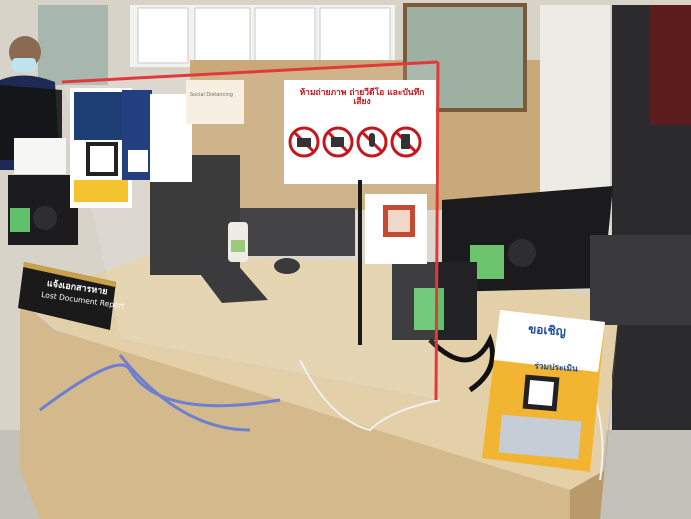 This screenshot has height=519, width=691. I want to click on qr-code-1-inner, so click(102, 159).